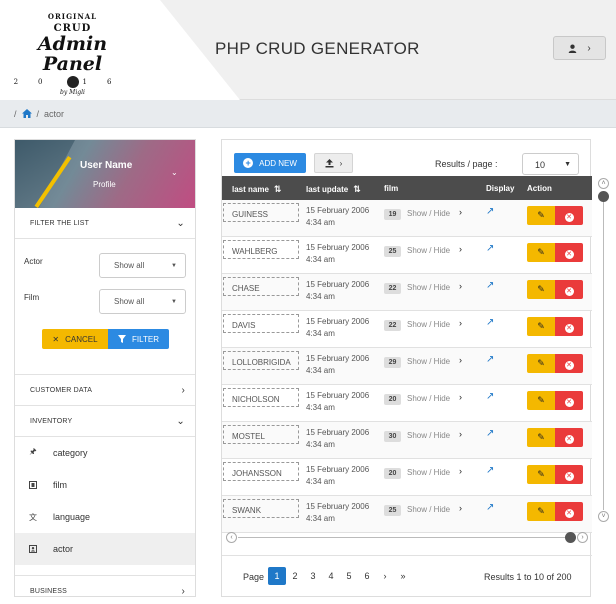 This screenshot has width=616, height=604. I want to click on page-link: 2, so click(295, 576).